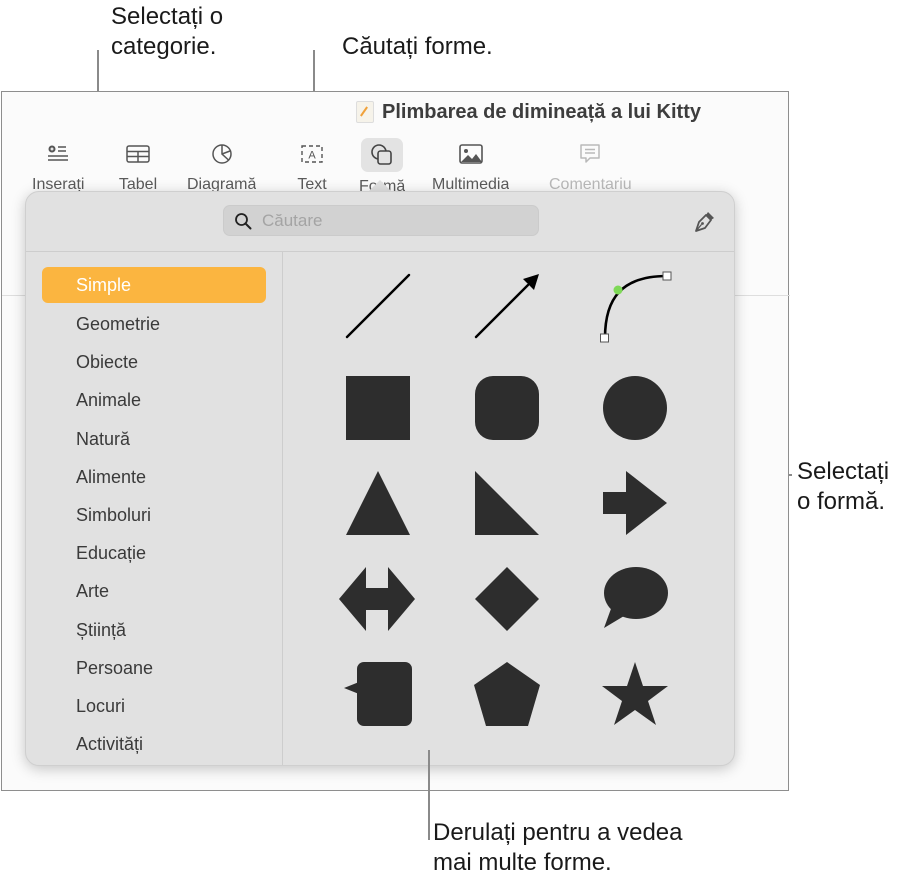  I want to click on category-locuri: Locuri, so click(154, 706).